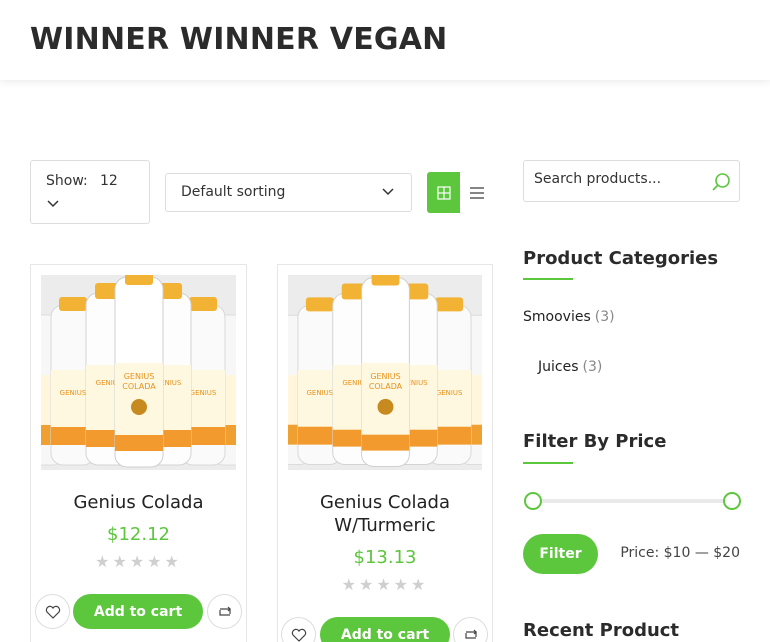  I want to click on sorting-select: Default sorting, so click(288, 192).